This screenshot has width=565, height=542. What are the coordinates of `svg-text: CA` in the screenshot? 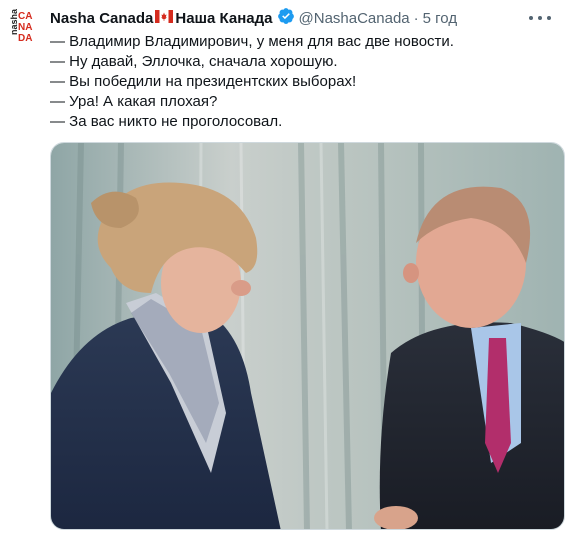 It's located at (25, 16).